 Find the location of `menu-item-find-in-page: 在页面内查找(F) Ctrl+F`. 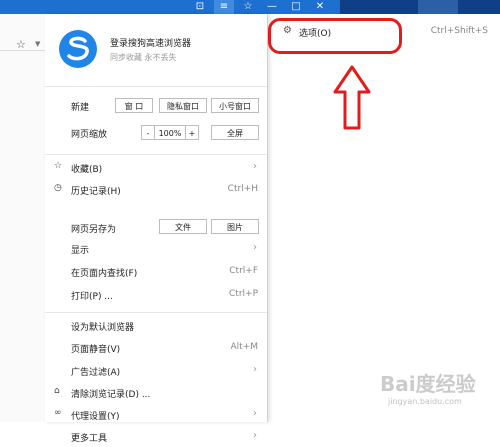

menu-item-find-in-page: 在页面内查找(F) Ctrl+F is located at coordinates (156, 272).